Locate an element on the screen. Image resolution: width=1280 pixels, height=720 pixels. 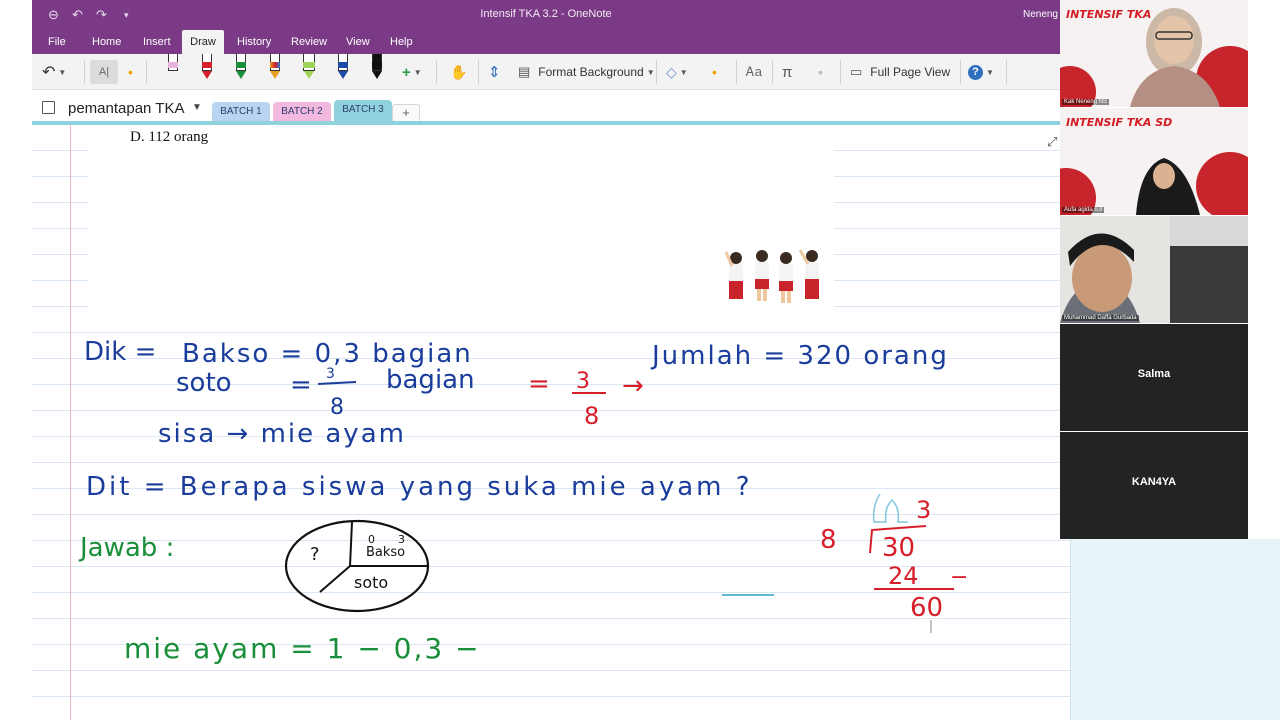
pi-icon: π is located at coordinates (787, 72).